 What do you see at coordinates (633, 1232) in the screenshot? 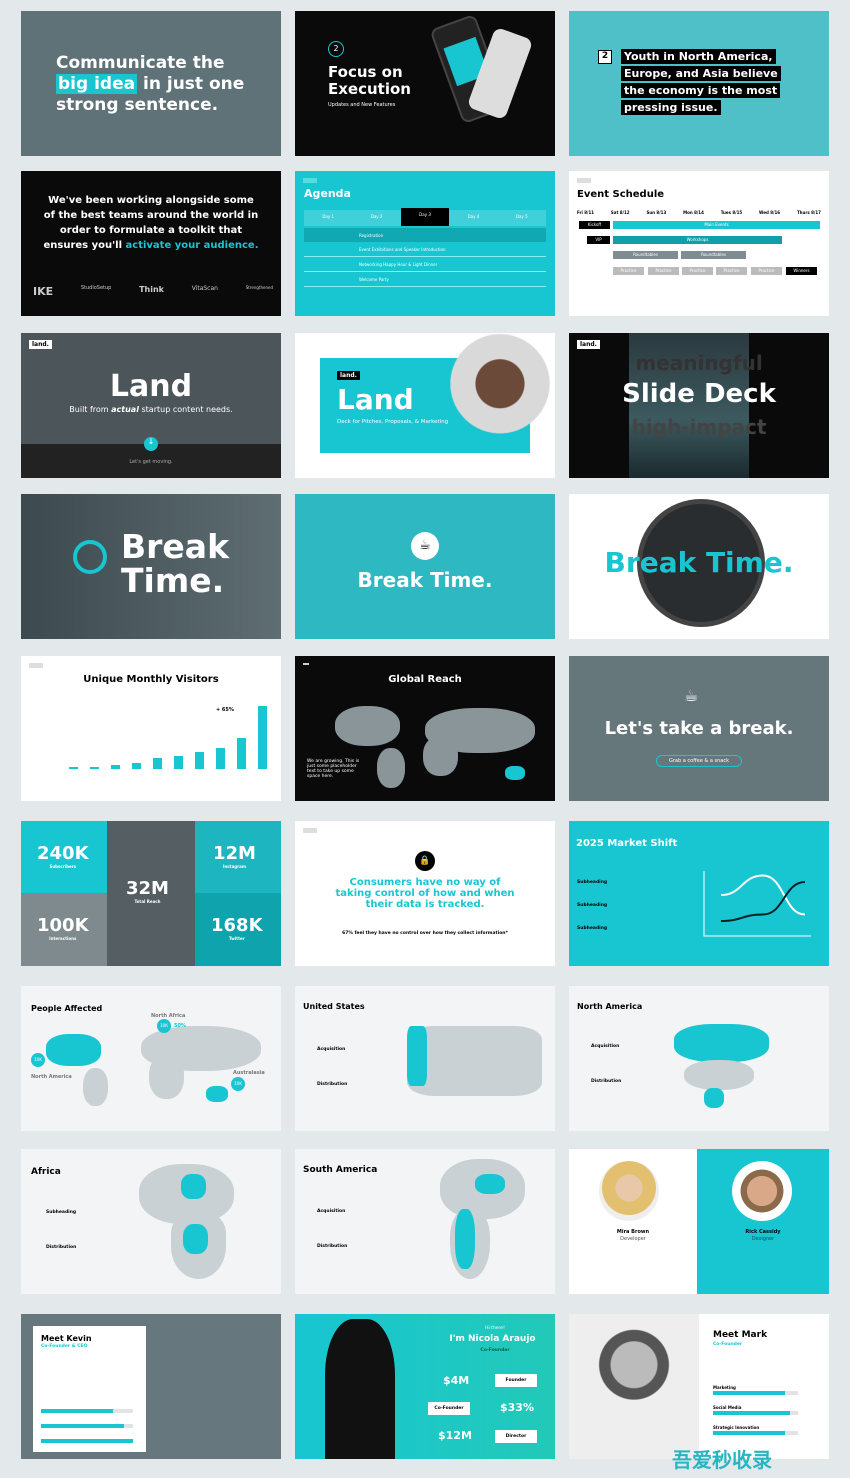
I see `member-name: Mira Brown` at bounding box center [633, 1232].